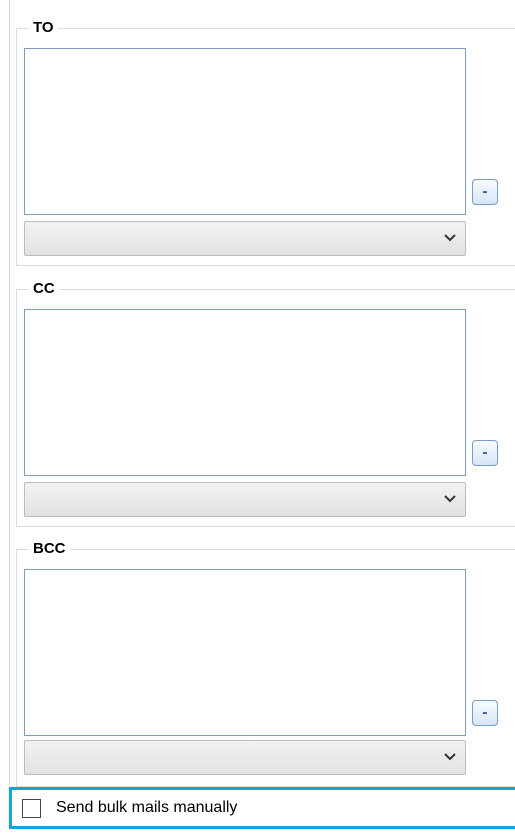  I want to click on bulk-mail-checkbox, so click(31, 808).